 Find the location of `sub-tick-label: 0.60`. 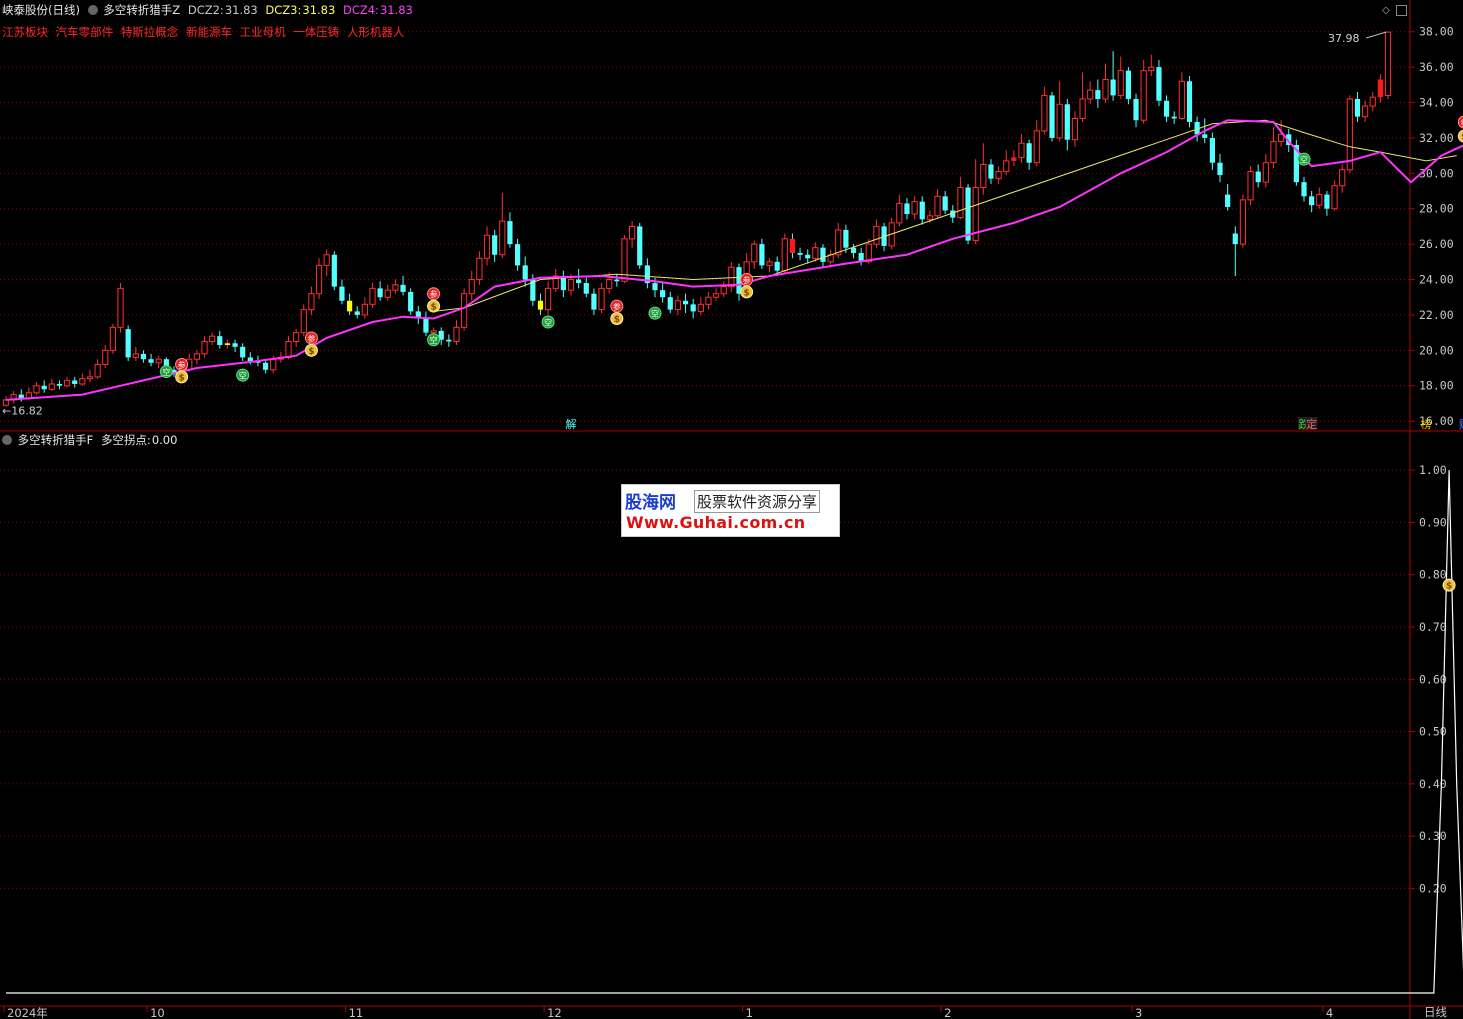

sub-tick-label: 0.60 is located at coordinates (1433, 679).